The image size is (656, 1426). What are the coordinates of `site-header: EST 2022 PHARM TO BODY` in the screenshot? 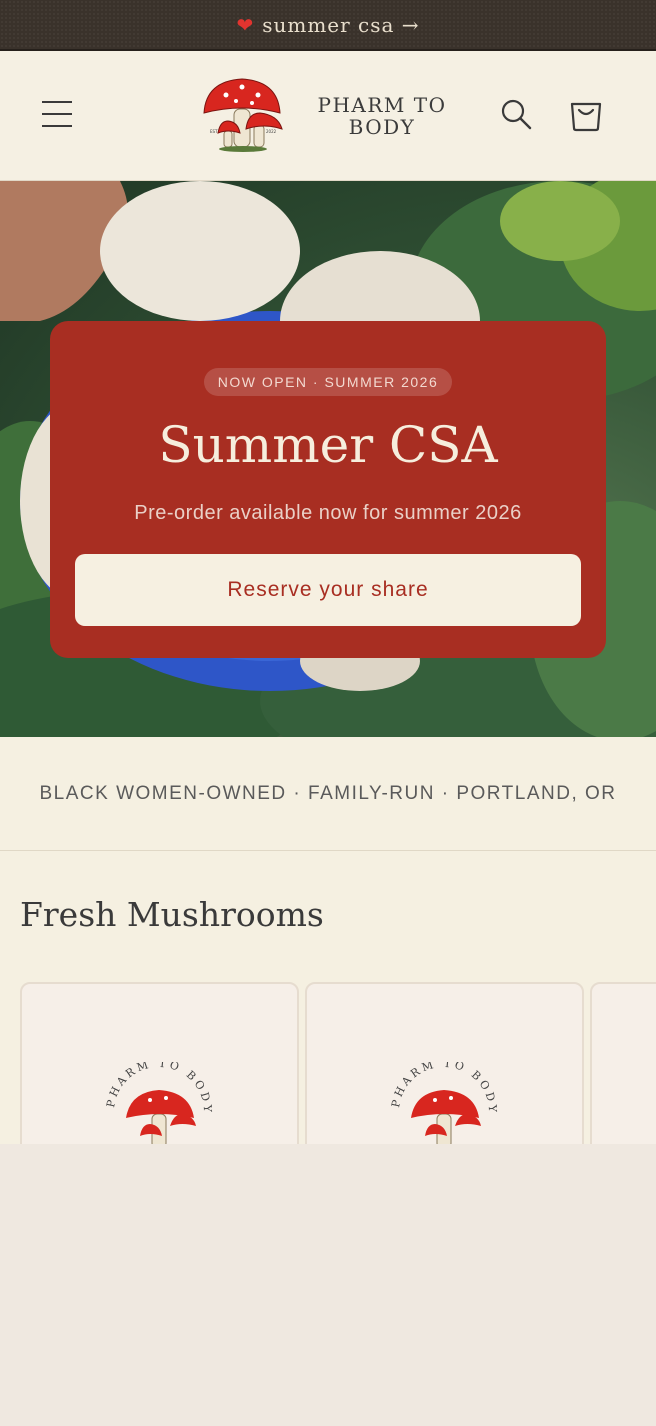 It's located at (328, 116).